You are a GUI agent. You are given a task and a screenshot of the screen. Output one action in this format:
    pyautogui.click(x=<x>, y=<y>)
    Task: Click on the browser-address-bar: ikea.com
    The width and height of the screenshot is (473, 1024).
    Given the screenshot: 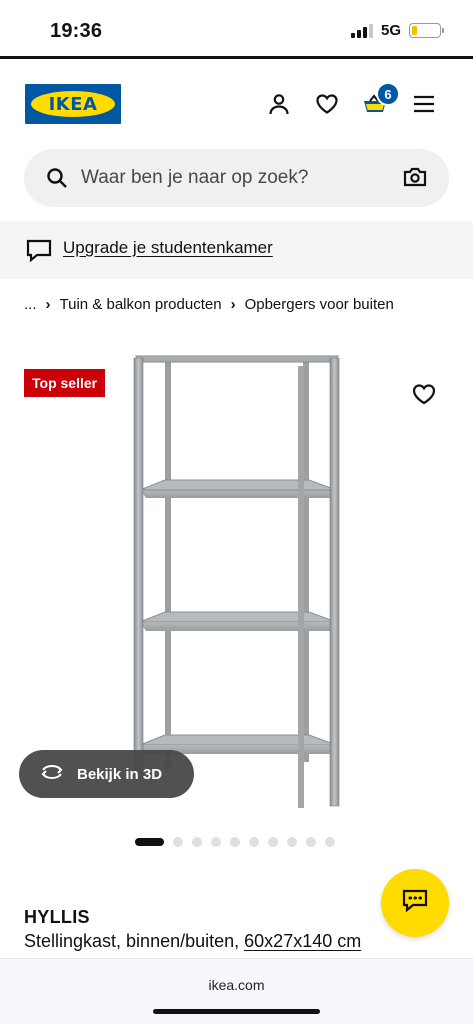 What is the action you would take?
    pyautogui.click(x=236, y=991)
    